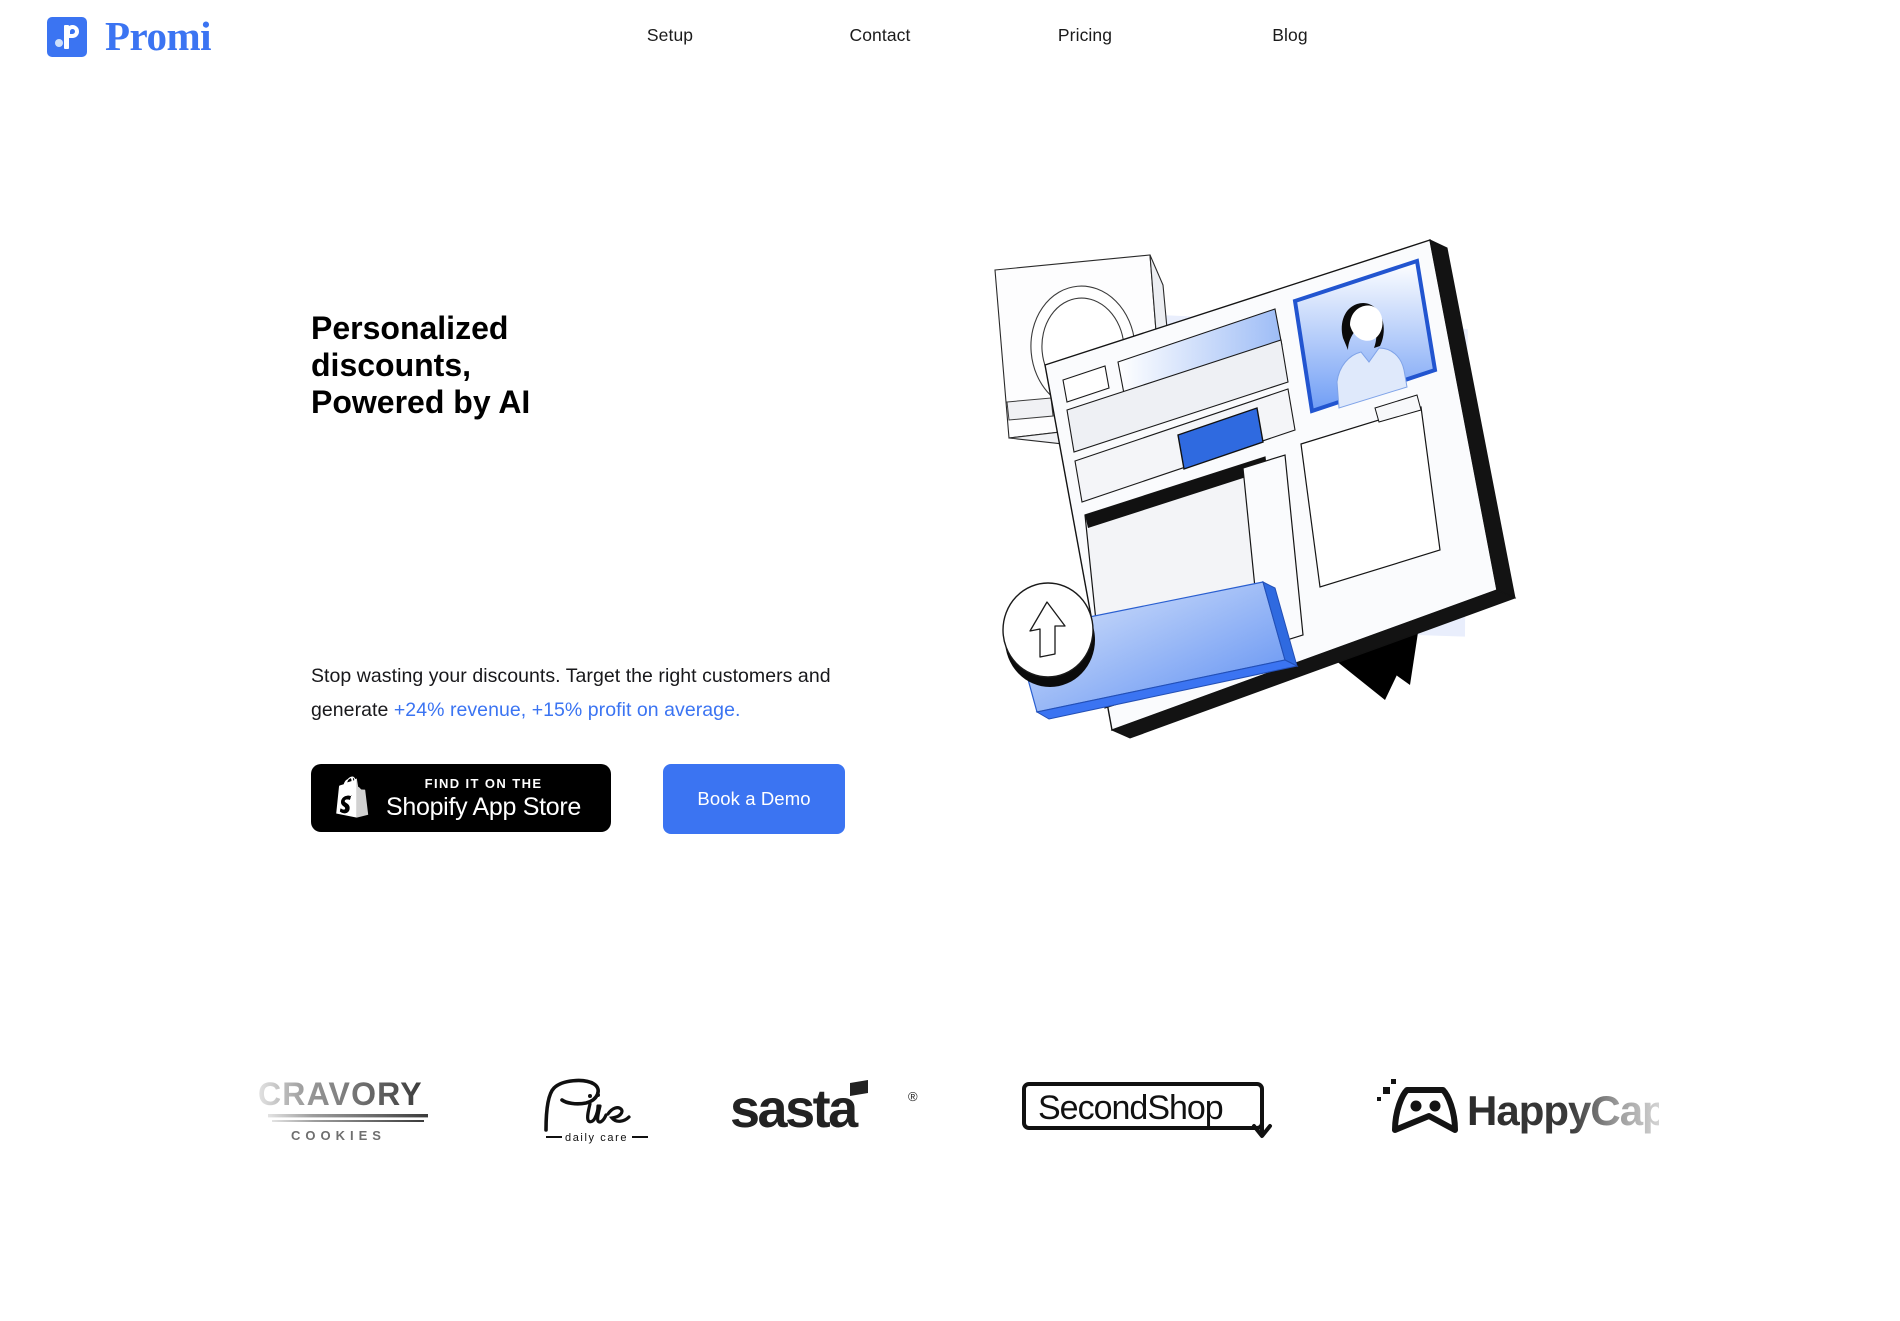 This screenshot has width=1900, height=1321. Describe the element at coordinates (1085, 35) in the screenshot. I see `nav-item-pricing: Pricing` at that location.